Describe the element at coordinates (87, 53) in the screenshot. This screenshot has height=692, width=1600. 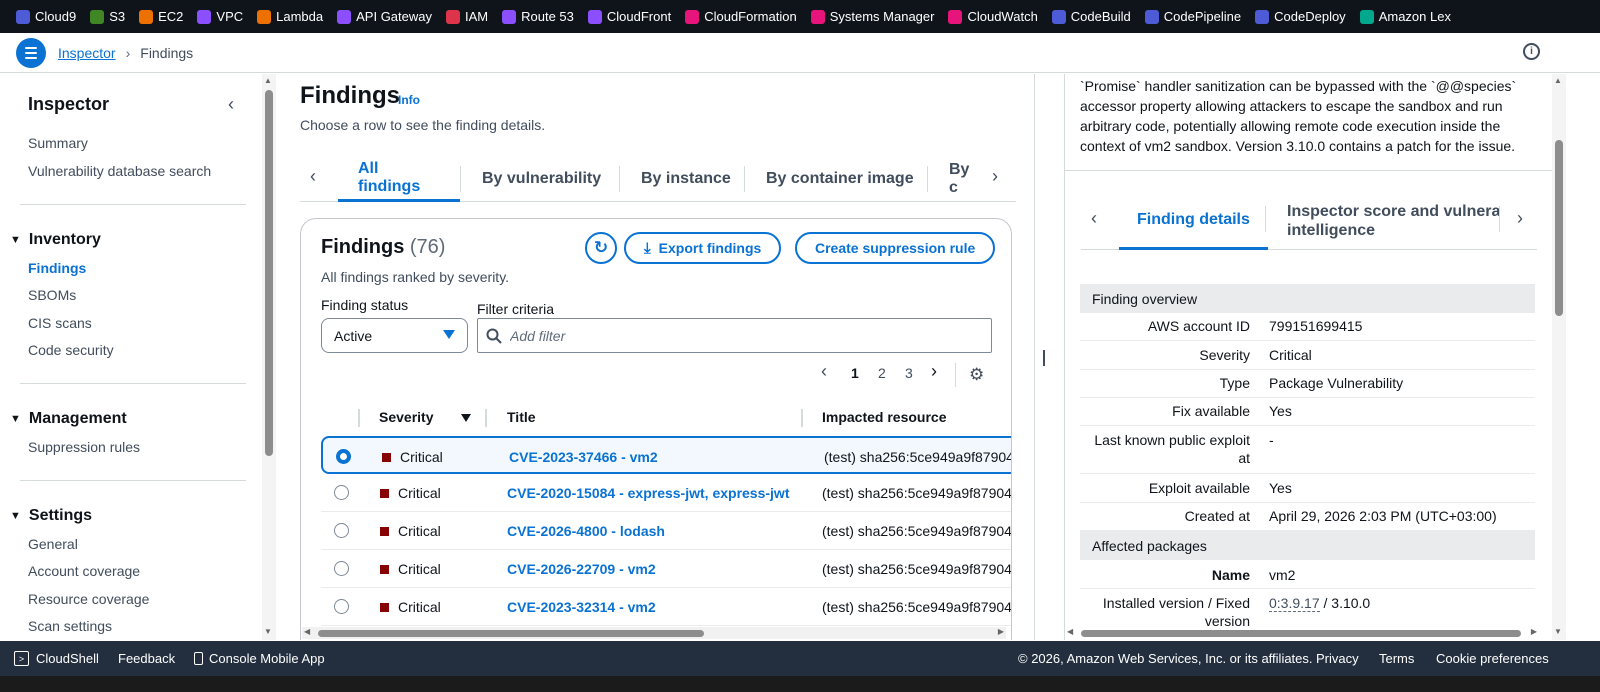
I see `breadcrumb-inspector-link: Inspector` at that location.